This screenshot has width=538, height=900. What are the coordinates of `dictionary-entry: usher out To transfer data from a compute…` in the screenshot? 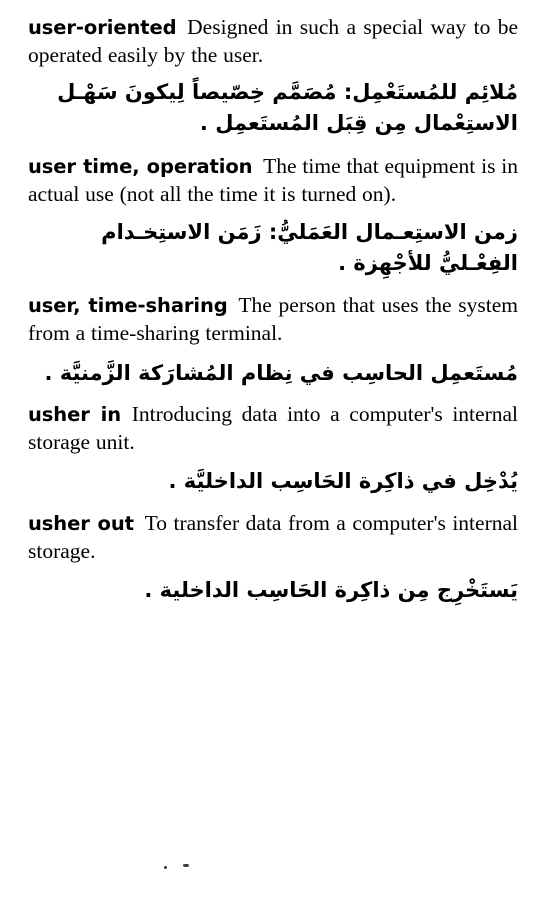 It's located at (273, 558).